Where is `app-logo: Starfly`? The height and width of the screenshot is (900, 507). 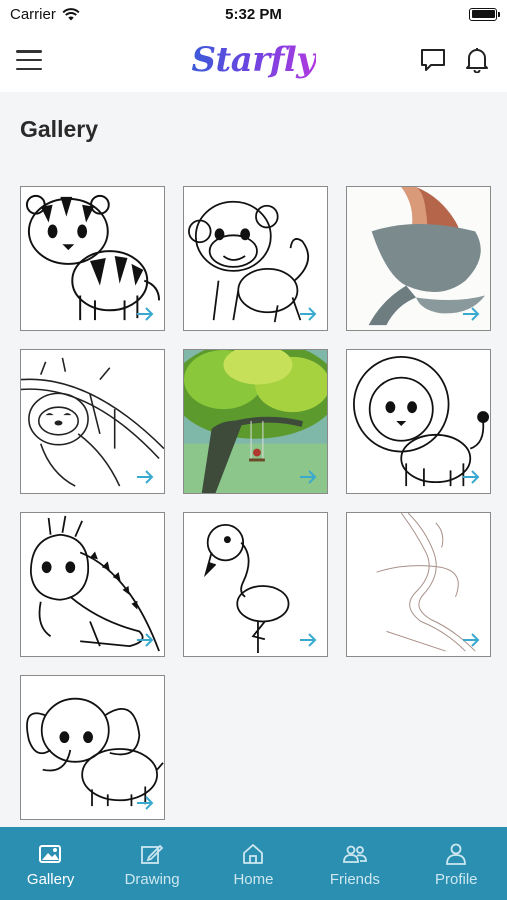
app-logo: Starfly is located at coordinates (254, 60).